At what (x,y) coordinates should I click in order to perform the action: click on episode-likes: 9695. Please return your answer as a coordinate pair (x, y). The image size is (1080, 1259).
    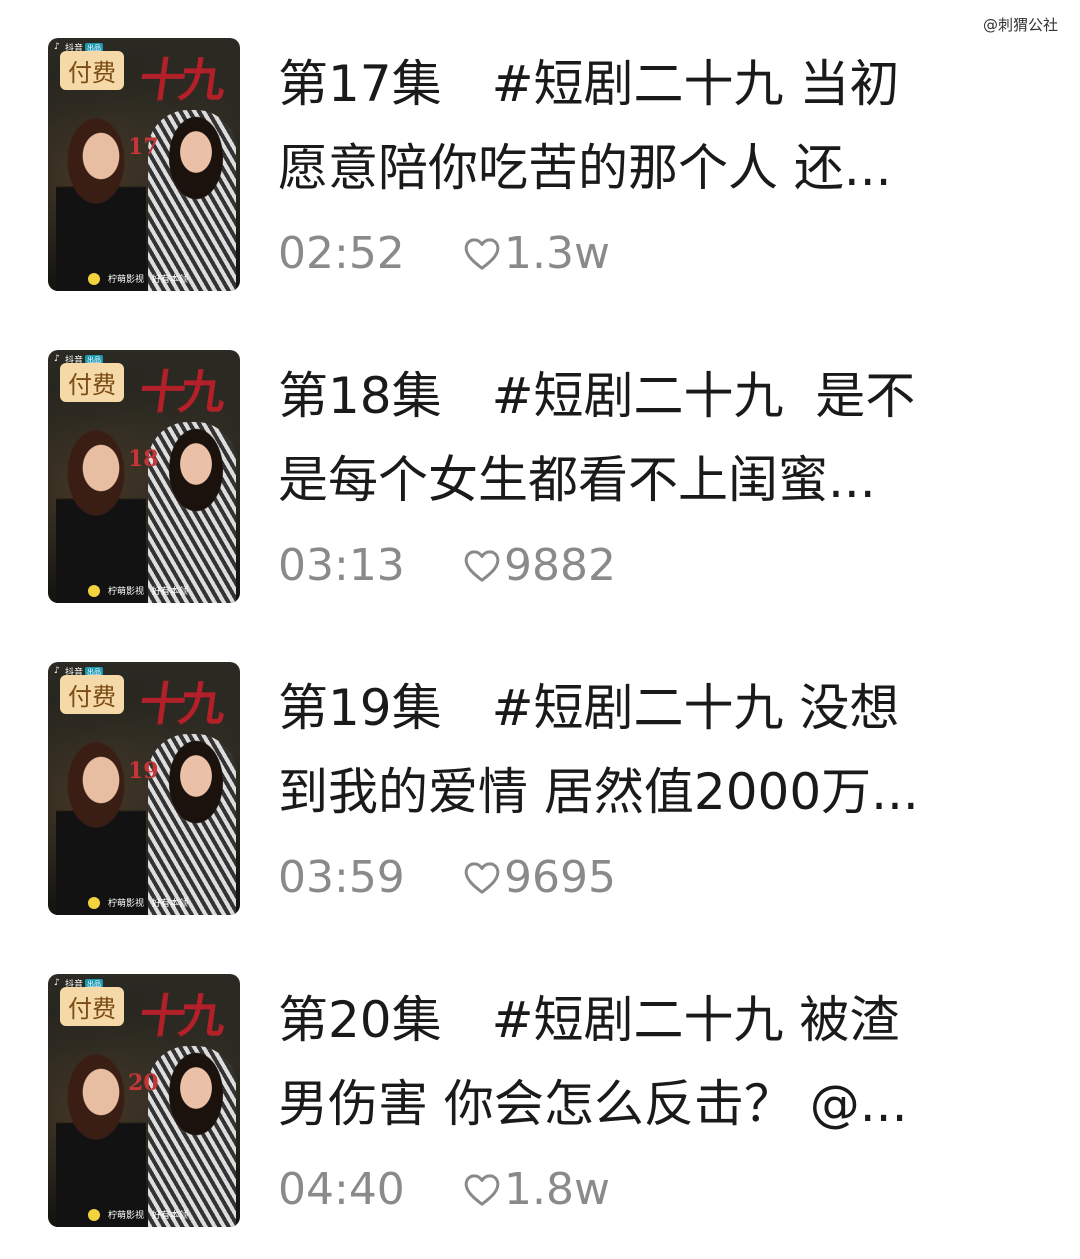
    Looking at the image, I should click on (539, 877).